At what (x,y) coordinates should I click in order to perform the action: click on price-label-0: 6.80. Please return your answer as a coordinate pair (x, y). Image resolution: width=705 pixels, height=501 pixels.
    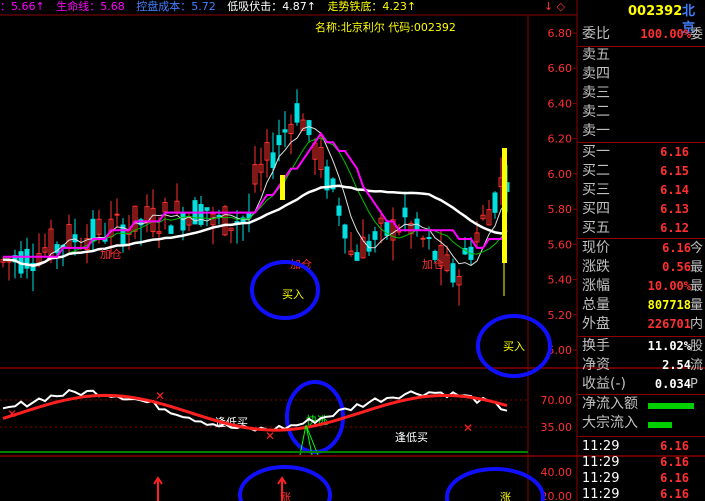
    Looking at the image, I should click on (560, 33).